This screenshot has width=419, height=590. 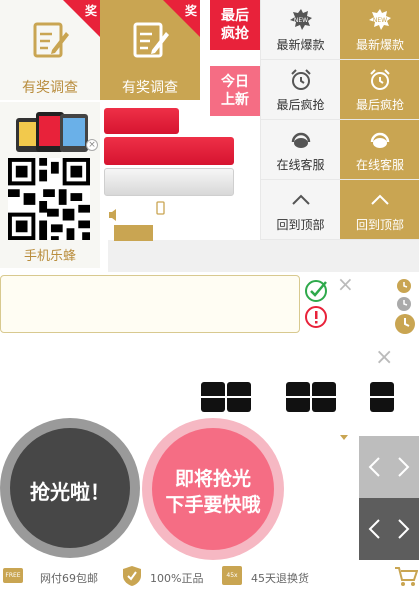 I want to click on close-icon: ×, so click(x=345, y=284).